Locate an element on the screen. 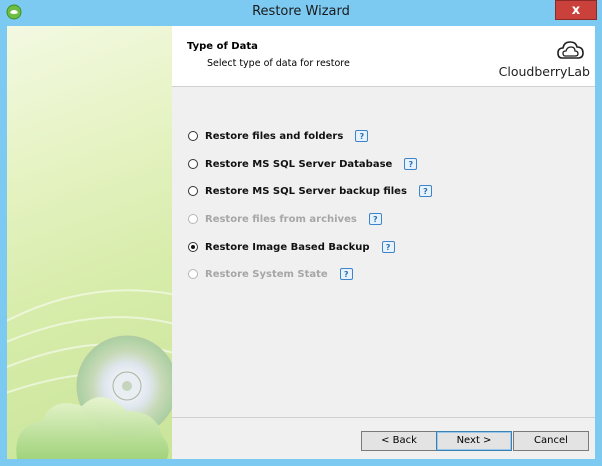 The image size is (602, 466). option-restore-image-based-backup: Restore Image Based Backup ? is located at coordinates (291, 247).